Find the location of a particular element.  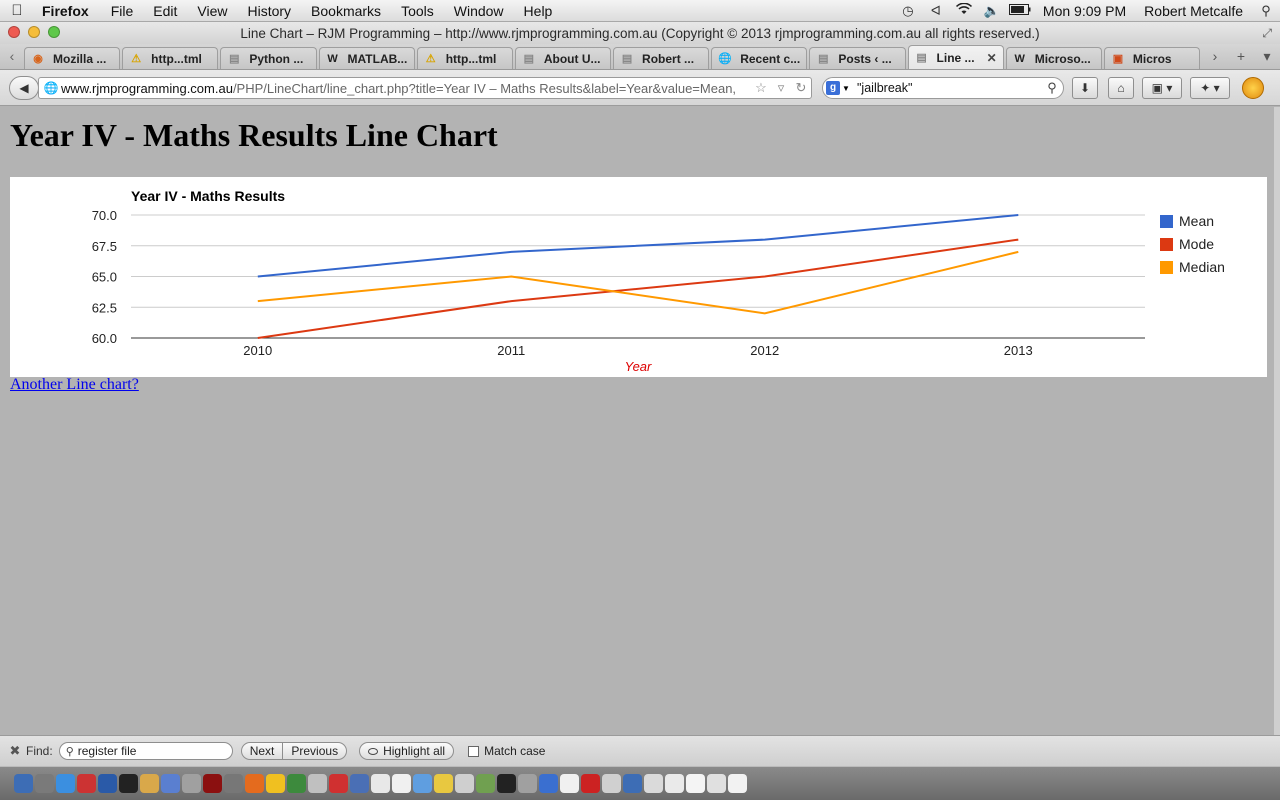

search-bar: g ▼ "jailbreak" ⚲ is located at coordinates (943, 88).